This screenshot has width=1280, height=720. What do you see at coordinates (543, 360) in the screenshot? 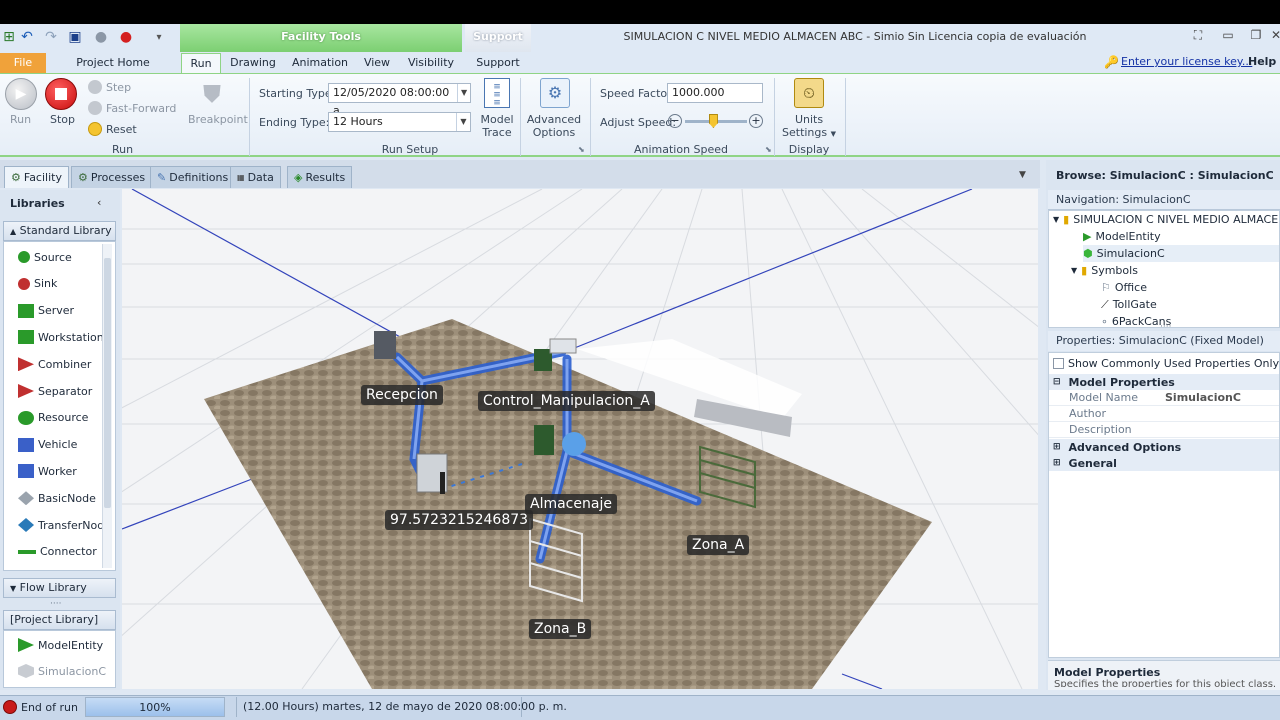
I see `bottle-stack` at bounding box center [543, 360].